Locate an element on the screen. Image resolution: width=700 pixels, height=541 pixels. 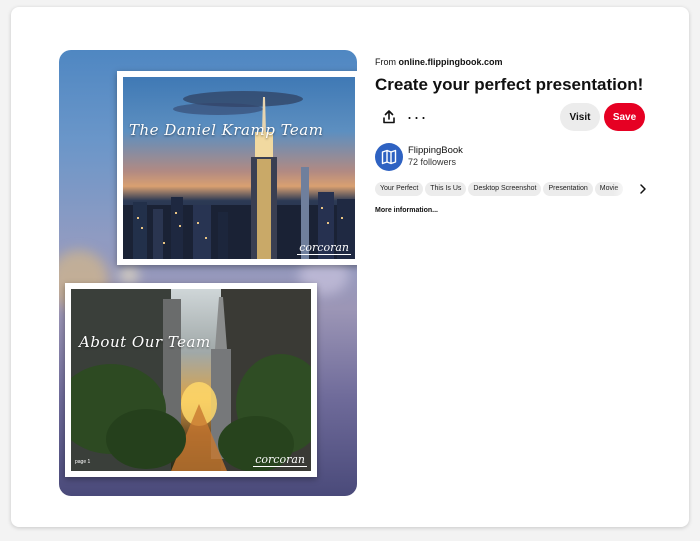
tag-chip: Your Perfect is located at coordinates (399, 189).